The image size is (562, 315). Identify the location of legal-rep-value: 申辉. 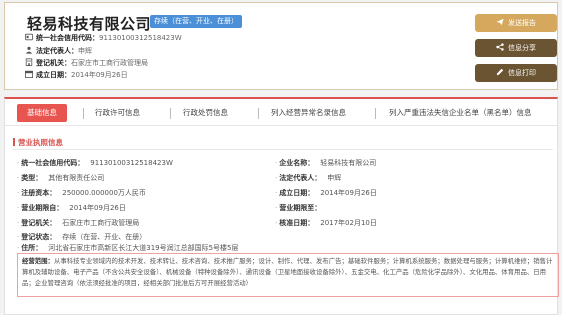
(85, 51).